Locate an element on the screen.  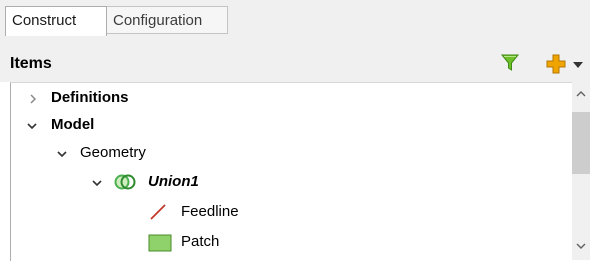
tree-item-patch: Patch is located at coordinates (291, 242).